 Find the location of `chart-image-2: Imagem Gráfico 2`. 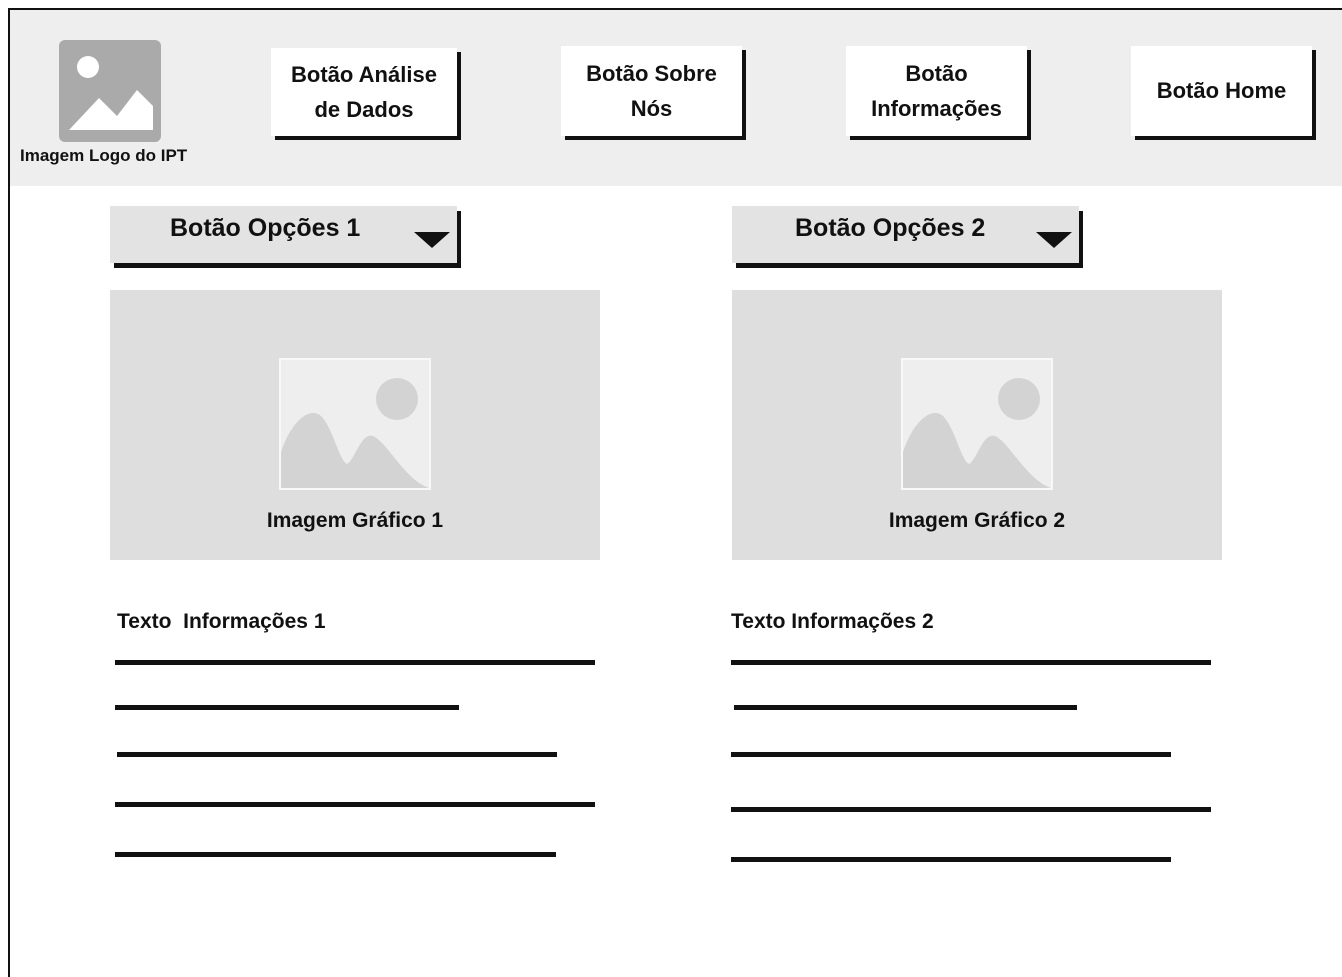

chart-image-2: Imagem Gráfico 2 is located at coordinates (977, 425).